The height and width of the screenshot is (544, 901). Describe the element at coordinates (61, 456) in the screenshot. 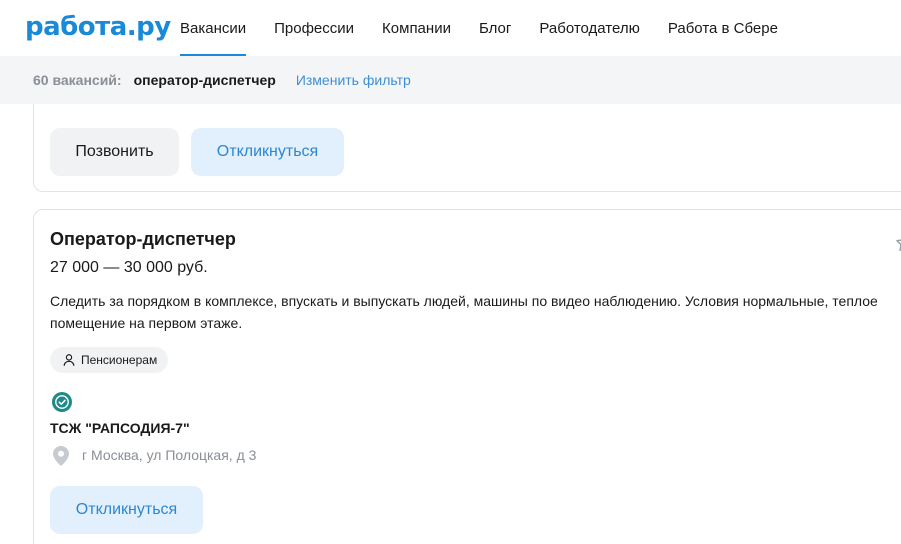

I see `location-pin-icon` at that location.